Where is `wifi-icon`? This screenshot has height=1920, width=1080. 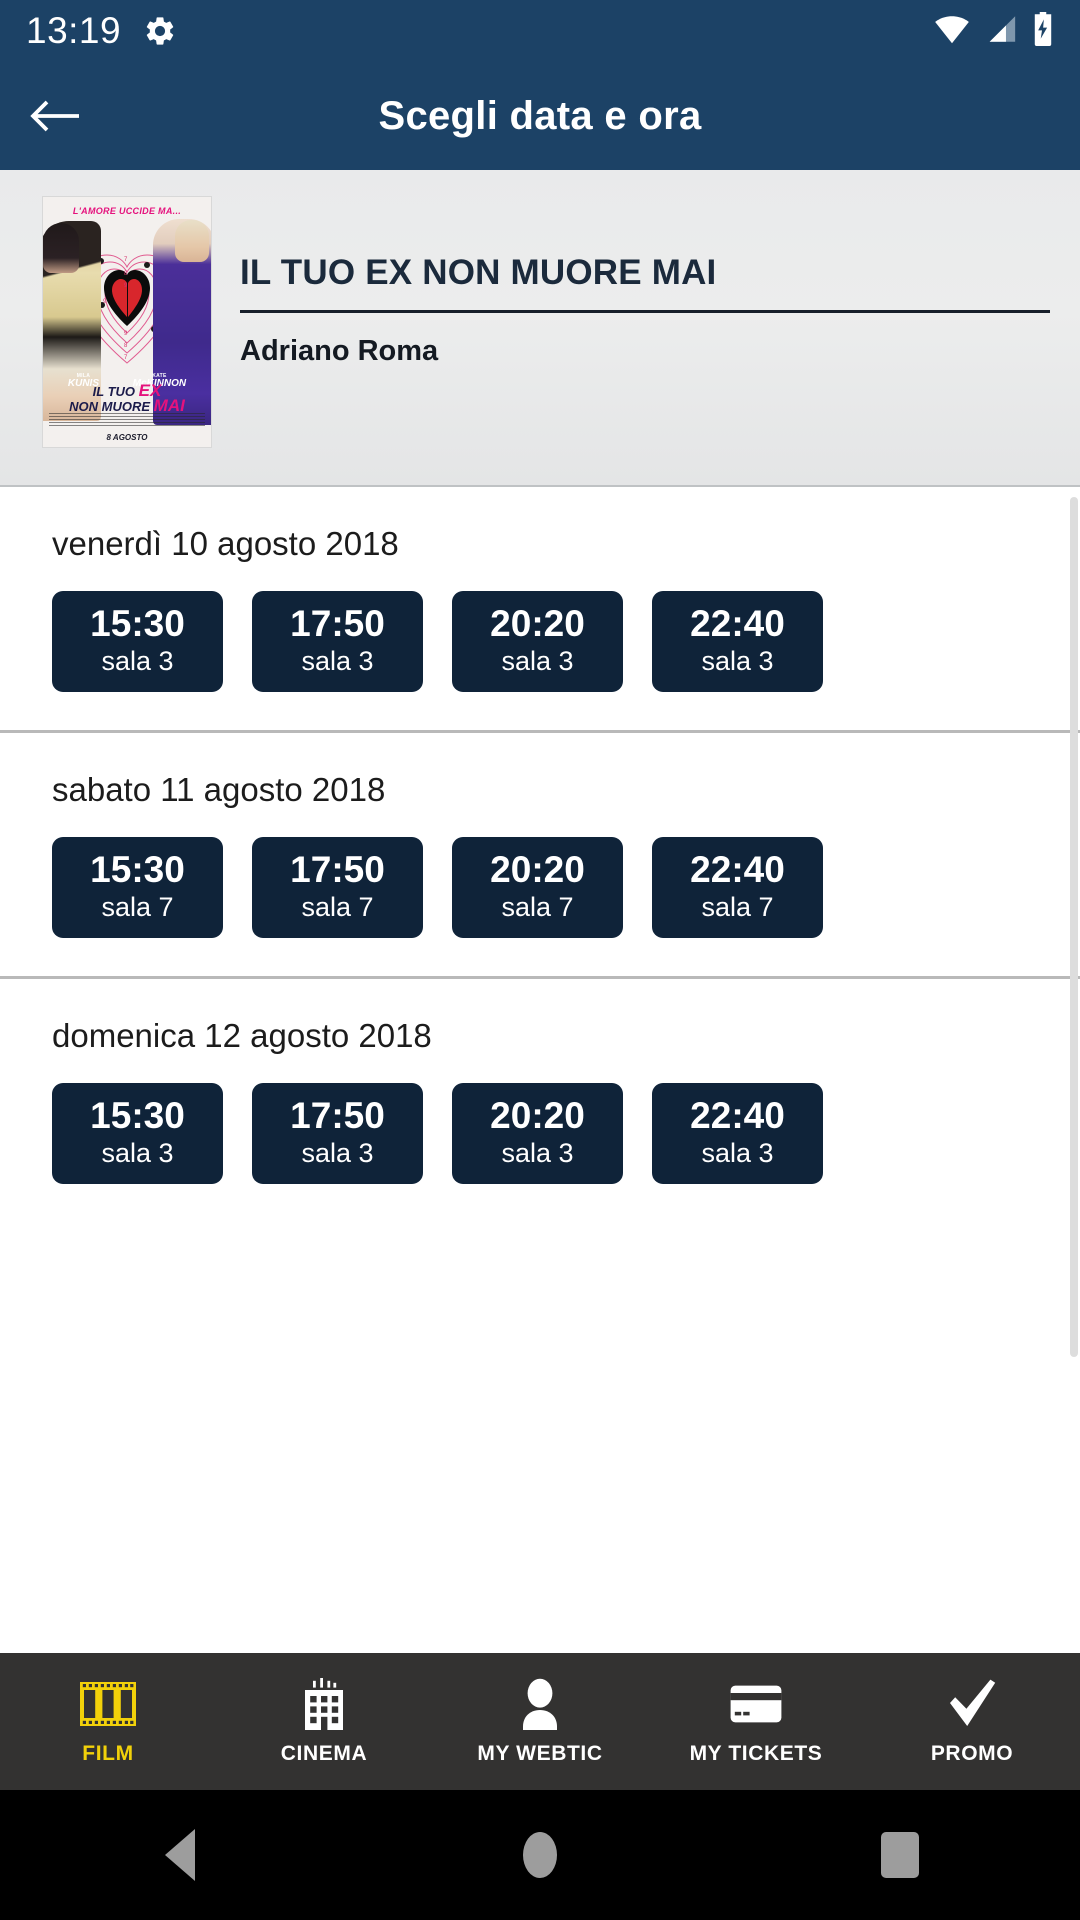 wifi-icon is located at coordinates (952, 31).